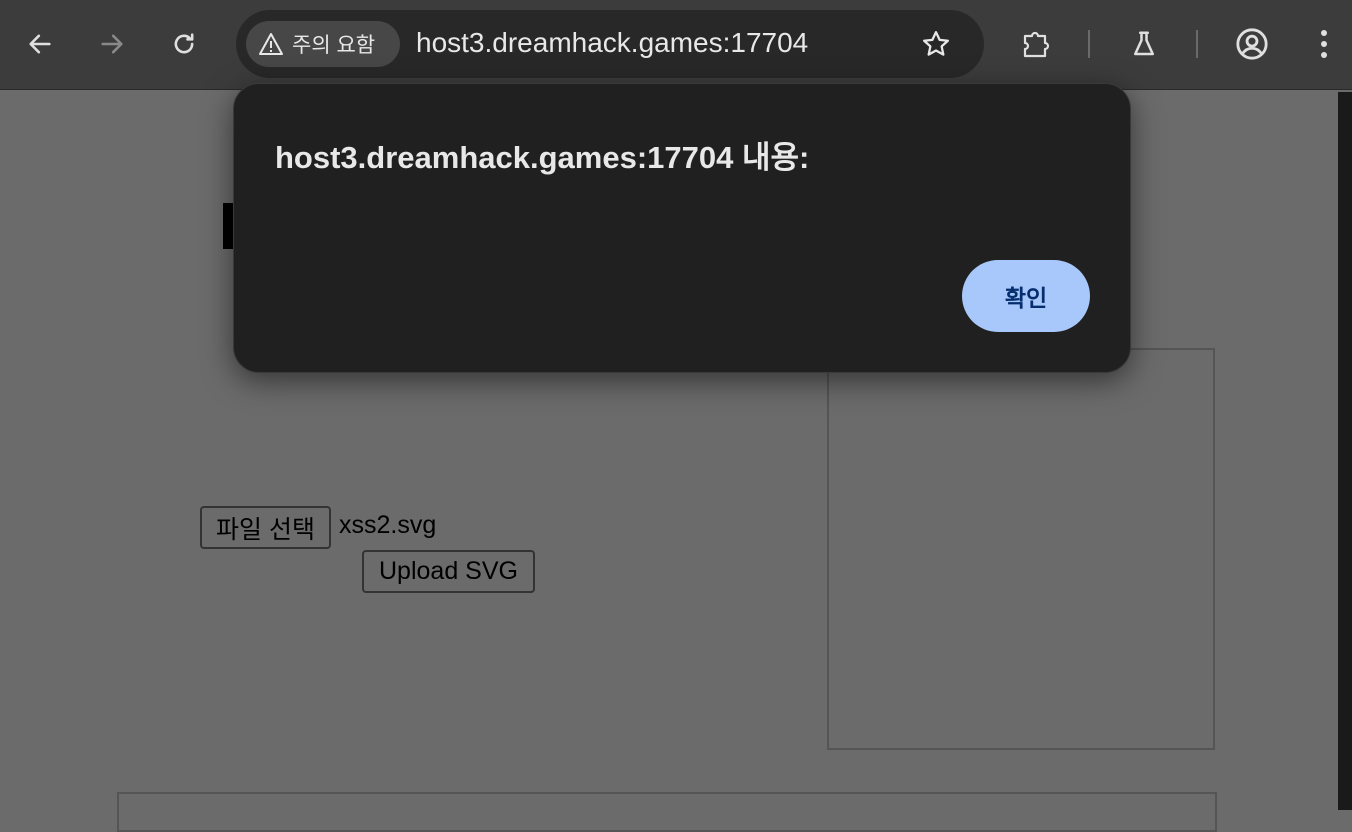  I want to click on profile-icon, so click(1252, 44).